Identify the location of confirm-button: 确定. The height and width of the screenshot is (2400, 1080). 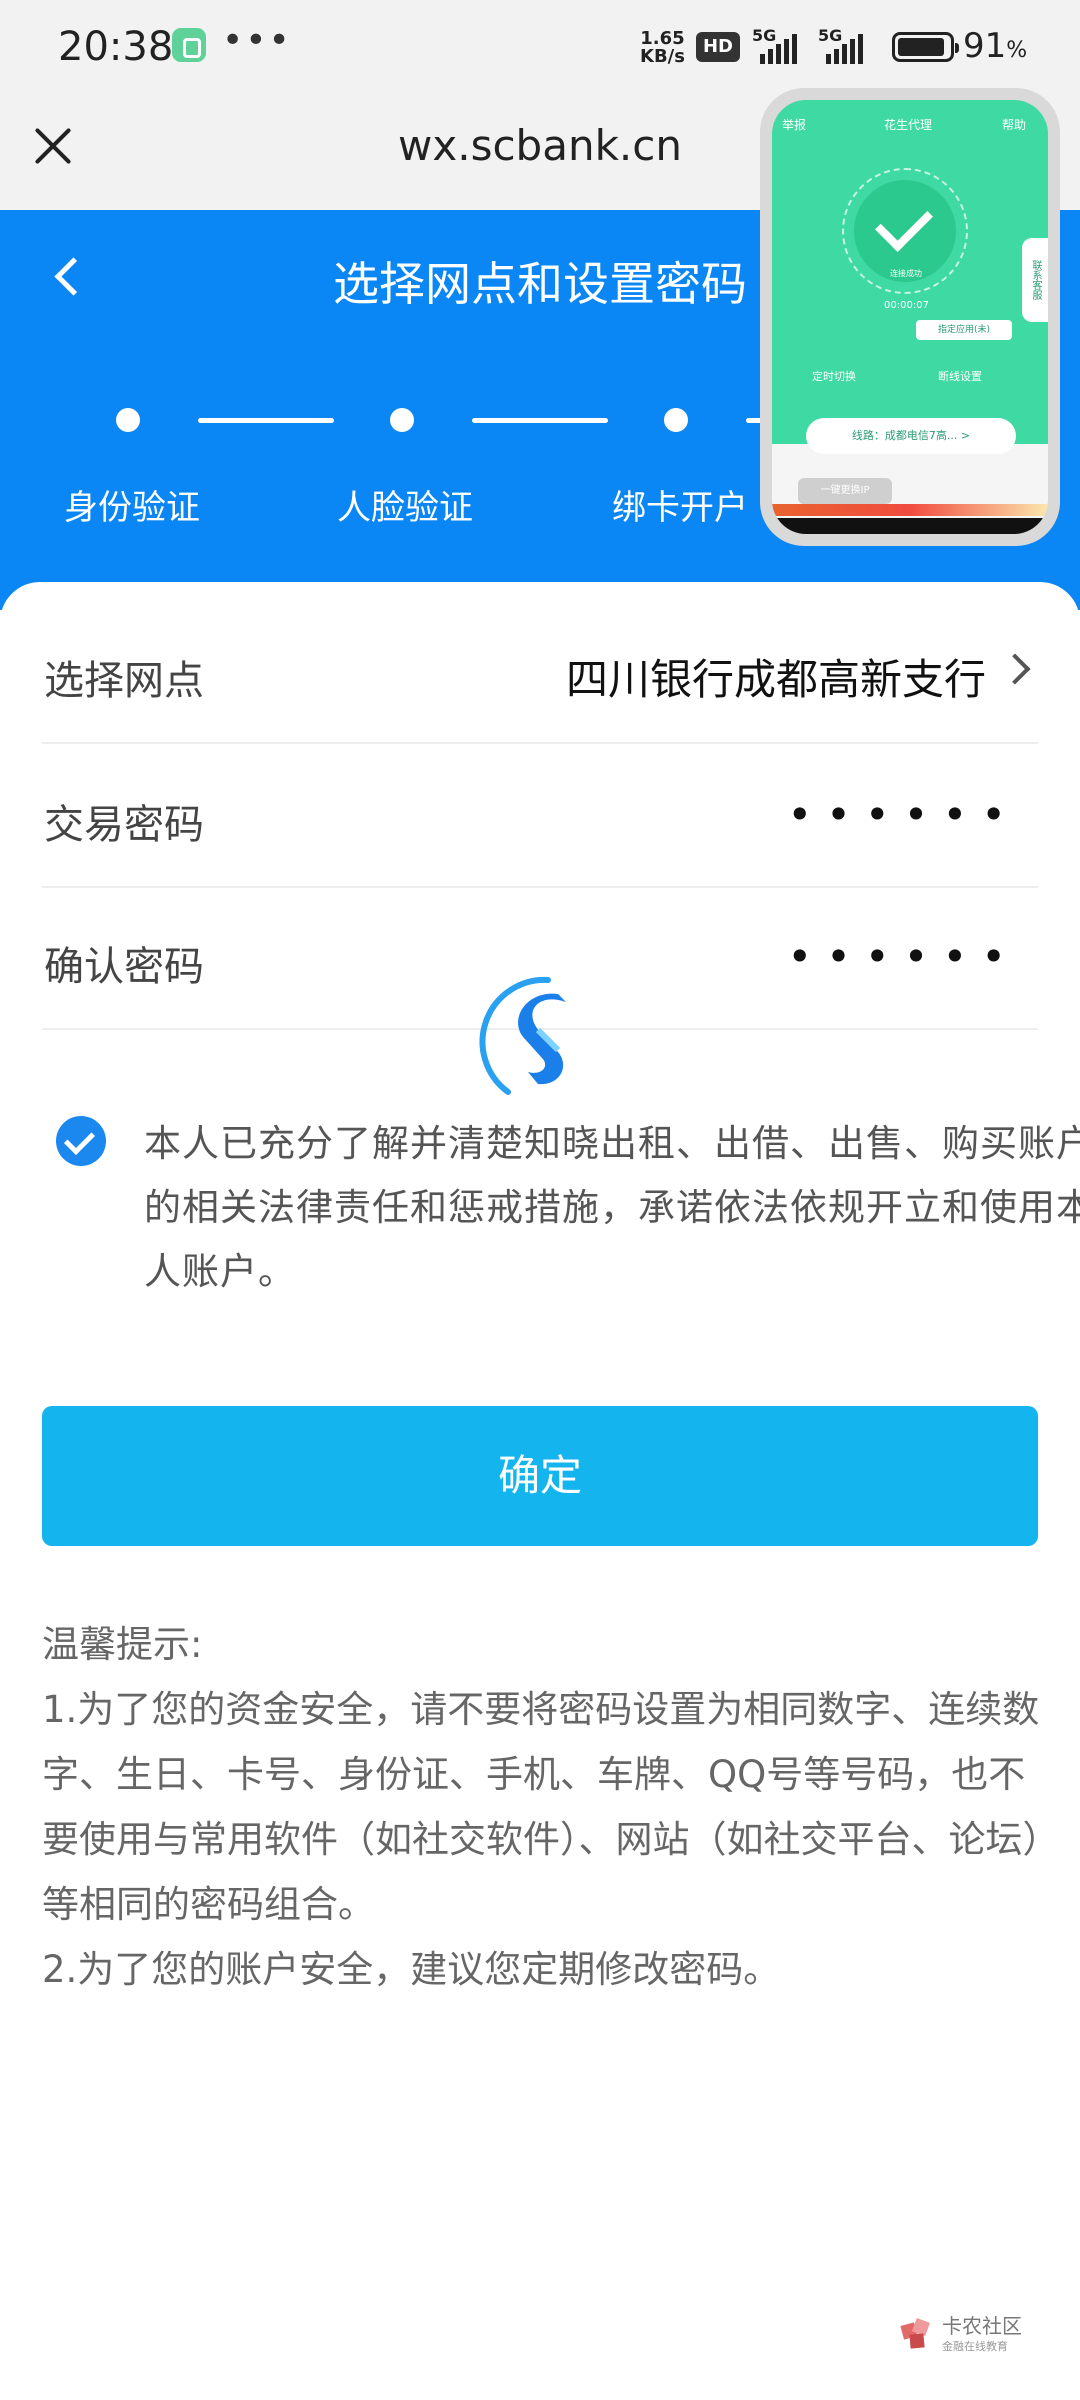
(540, 1476).